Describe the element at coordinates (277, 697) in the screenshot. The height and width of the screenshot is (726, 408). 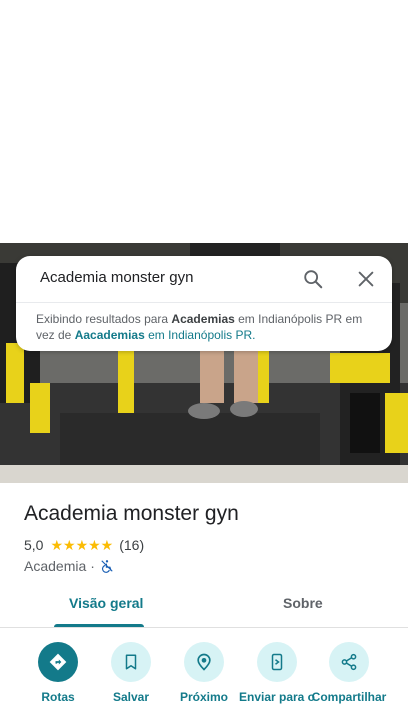
I see `send-to-phone-label: Enviar para o` at that location.